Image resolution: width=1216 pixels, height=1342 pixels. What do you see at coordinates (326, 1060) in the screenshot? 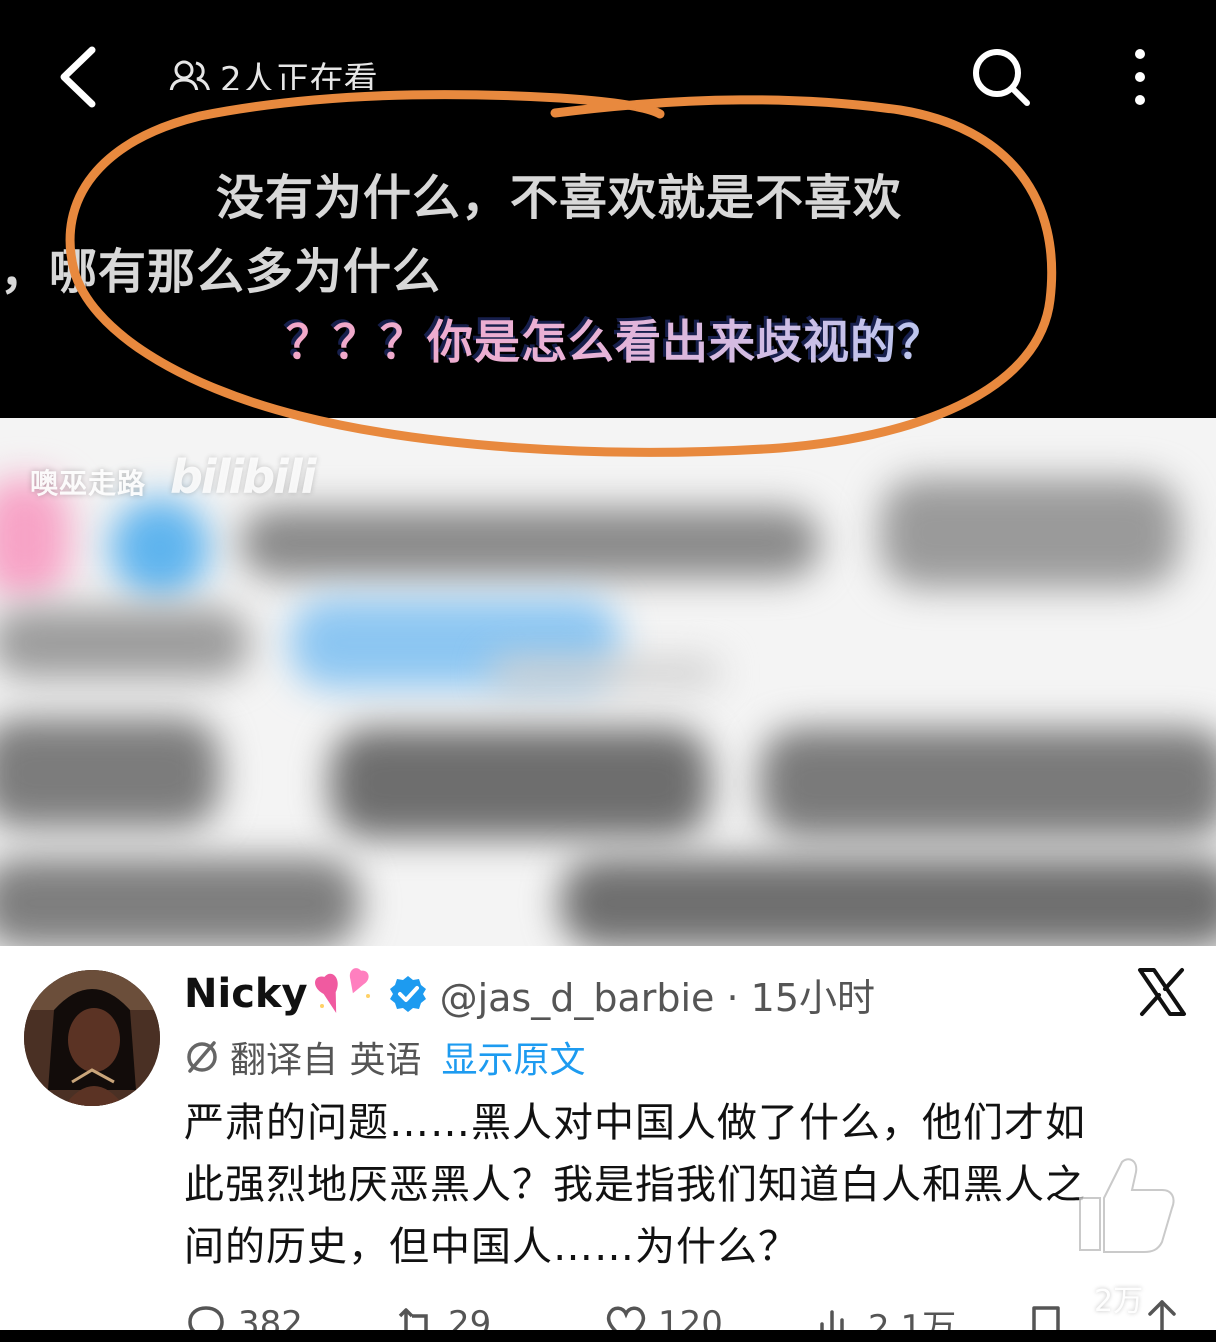
I see `translated-from-label: 翻译自 英语` at bounding box center [326, 1060].